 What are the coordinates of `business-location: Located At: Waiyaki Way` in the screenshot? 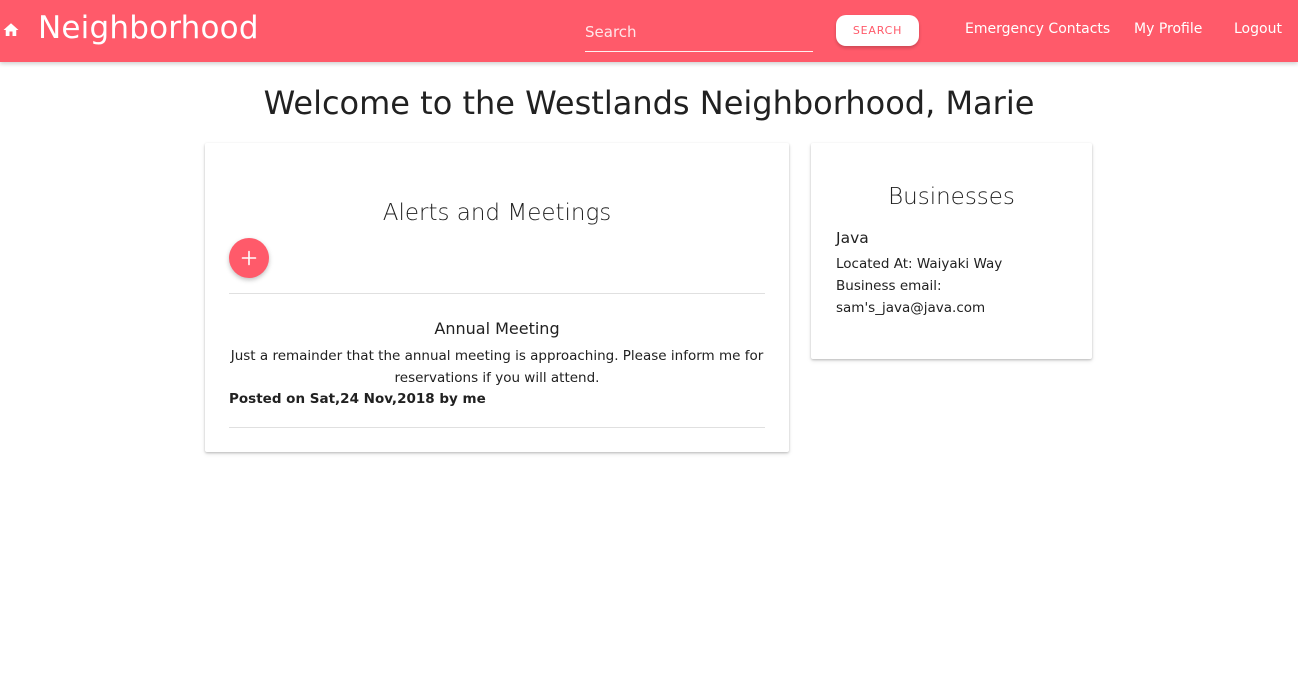 It's located at (919, 264).